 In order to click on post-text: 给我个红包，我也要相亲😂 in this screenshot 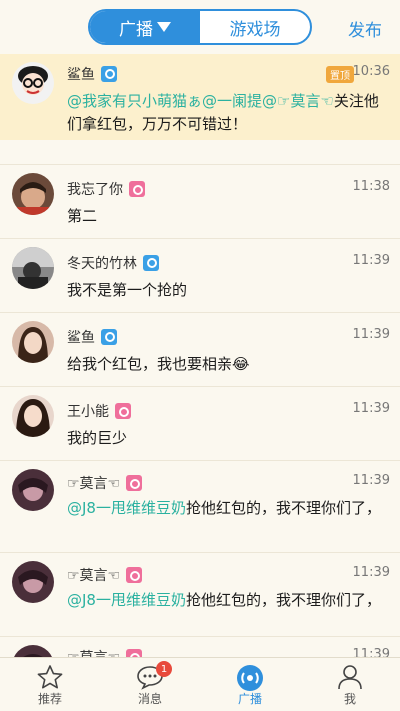, I will do `click(226, 364)`.